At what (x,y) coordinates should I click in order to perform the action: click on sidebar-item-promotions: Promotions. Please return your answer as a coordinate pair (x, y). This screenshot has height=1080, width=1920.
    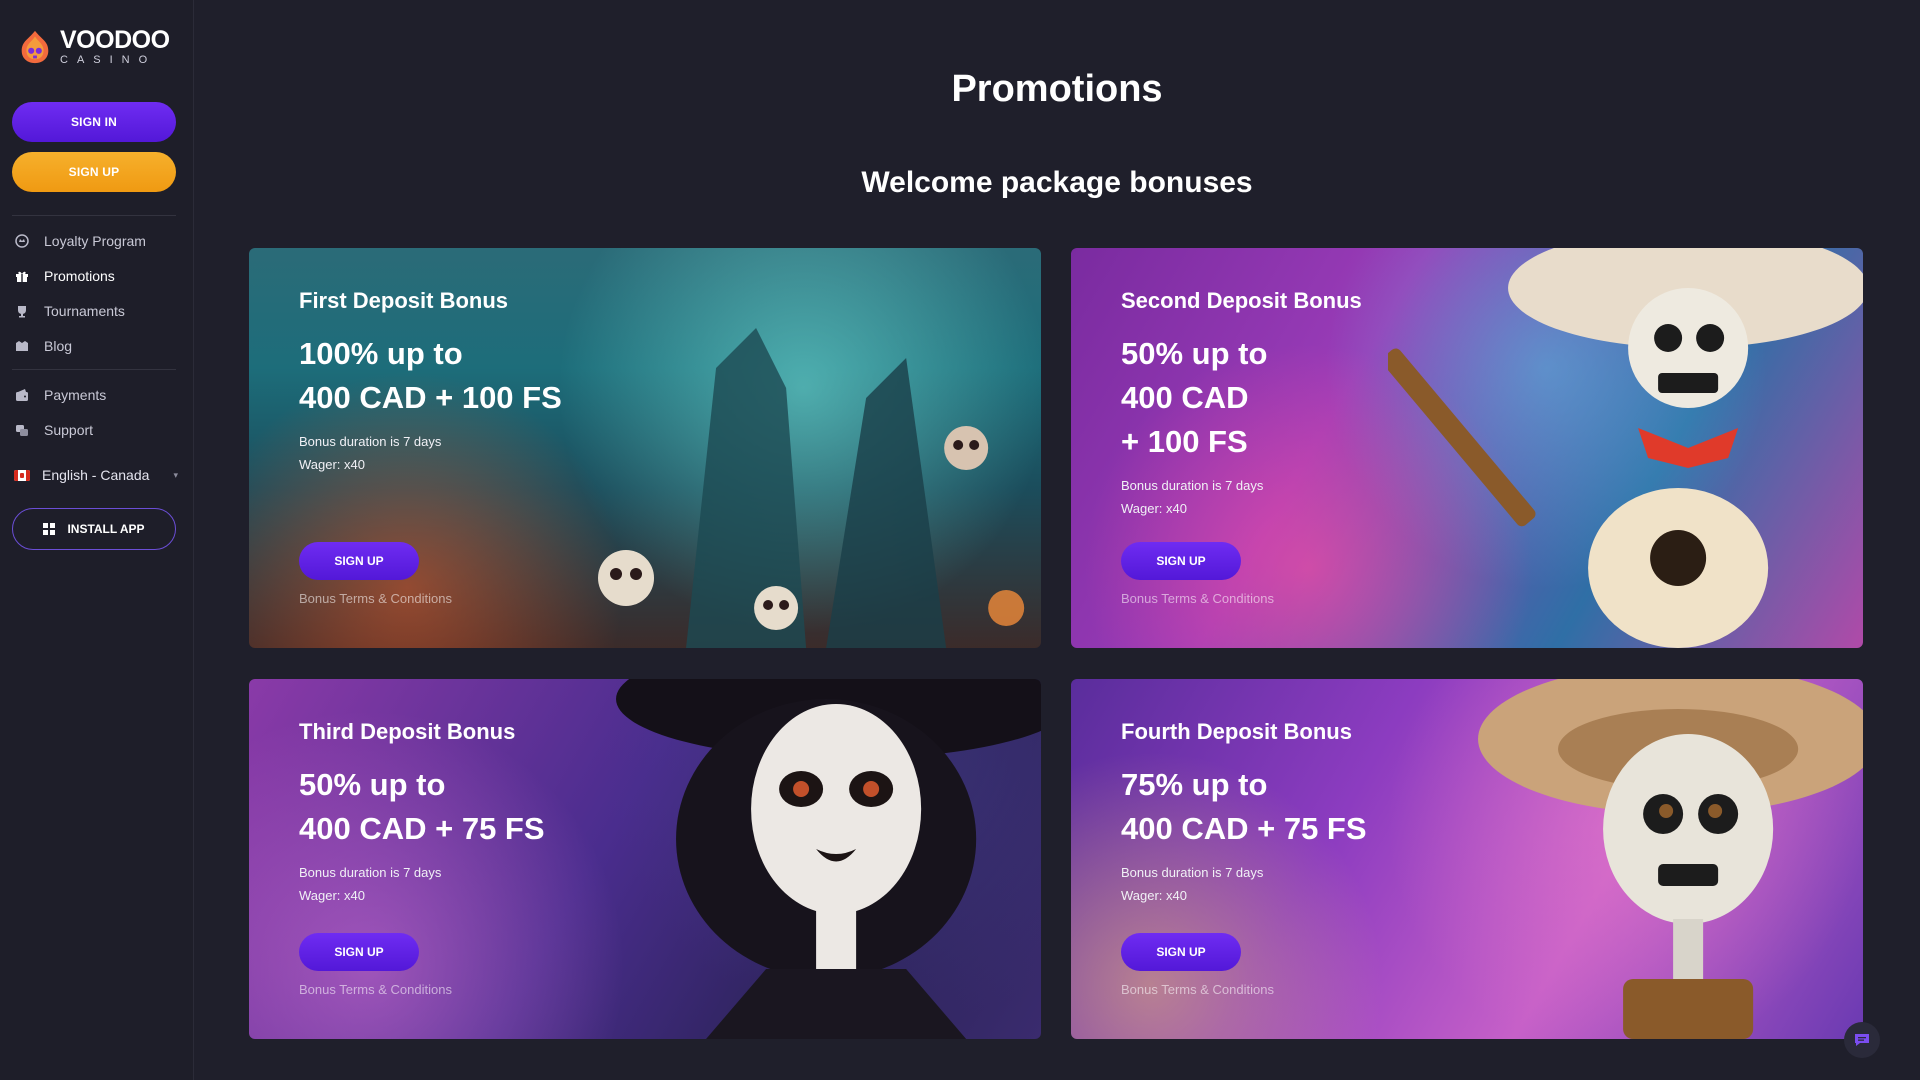
    Looking at the image, I should click on (64, 276).